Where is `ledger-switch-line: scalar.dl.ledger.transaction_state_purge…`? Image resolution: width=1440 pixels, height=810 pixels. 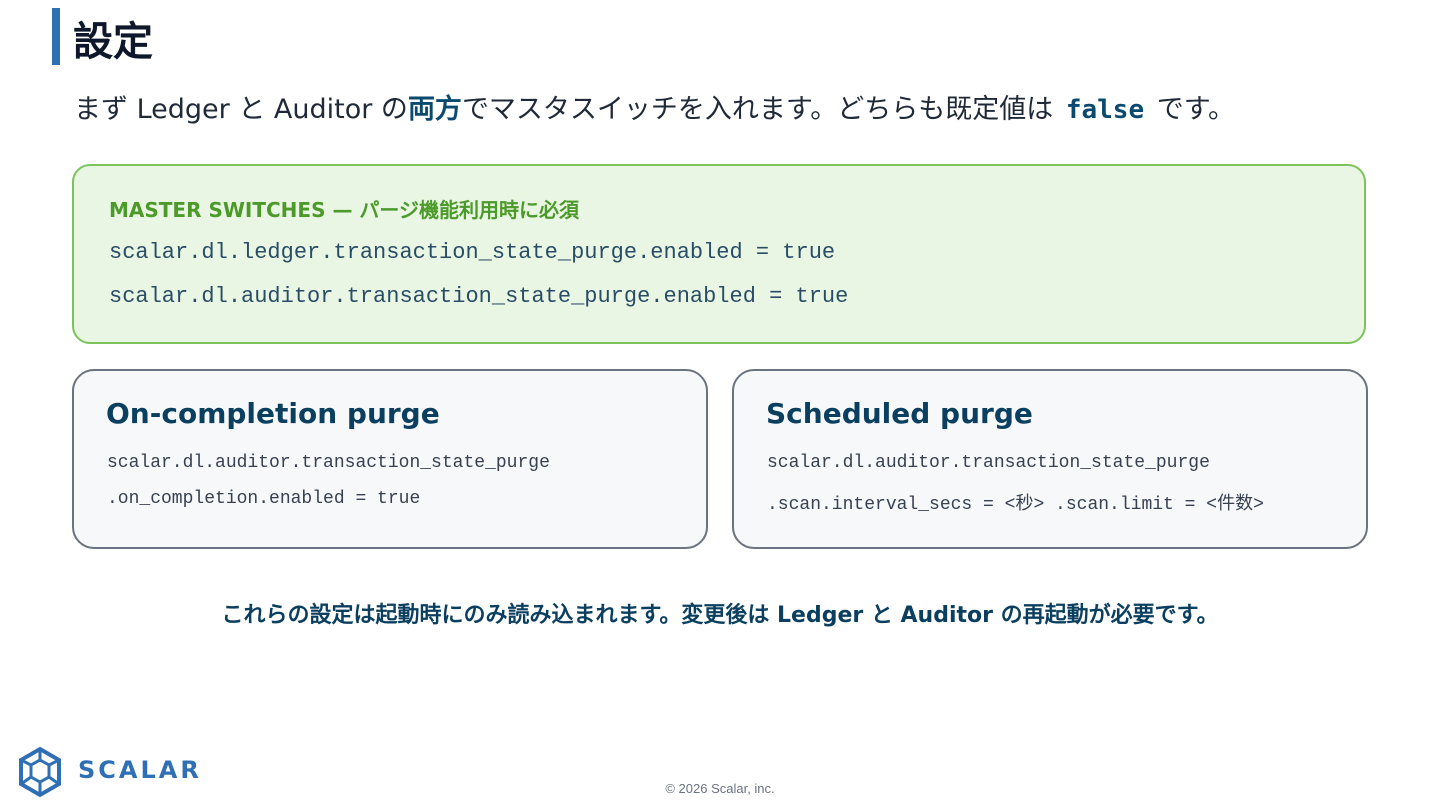 ledger-switch-line: scalar.dl.ledger.transaction_state_purge… is located at coordinates (472, 252).